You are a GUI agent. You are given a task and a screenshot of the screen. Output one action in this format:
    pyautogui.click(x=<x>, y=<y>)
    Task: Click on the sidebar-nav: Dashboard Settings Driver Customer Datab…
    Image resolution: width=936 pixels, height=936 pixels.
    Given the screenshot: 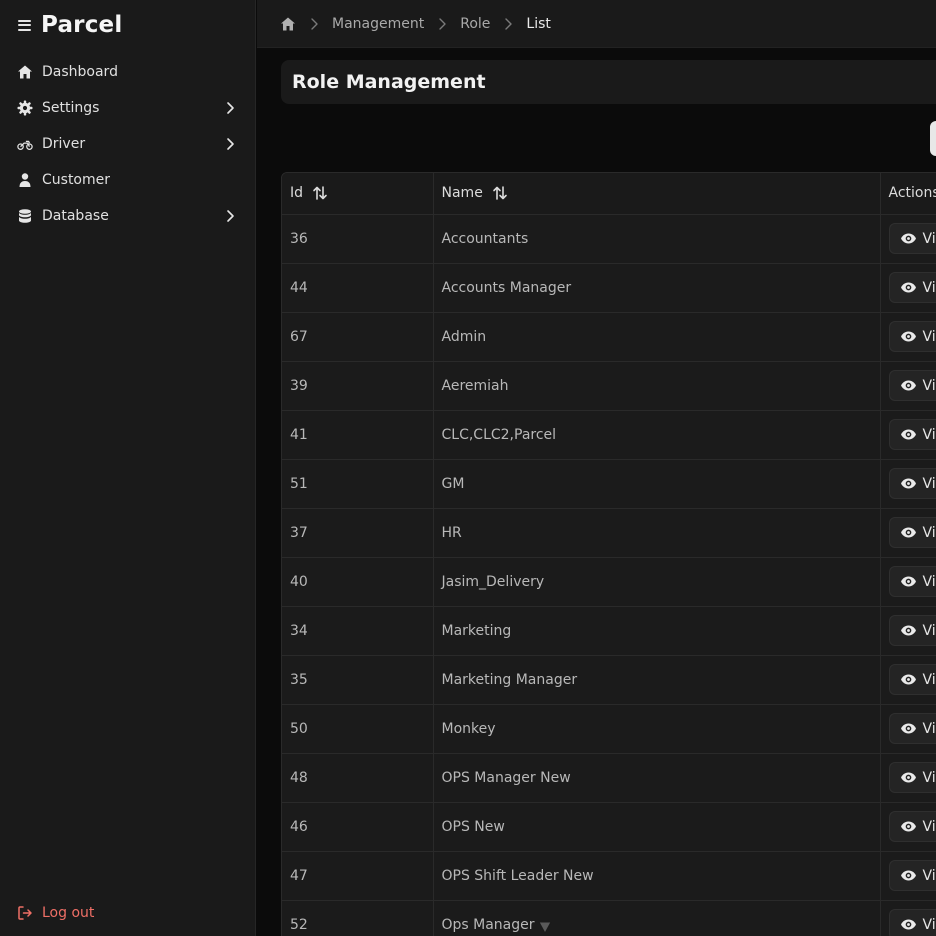 What is the action you would take?
    pyautogui.click(x=127, y=144)
    